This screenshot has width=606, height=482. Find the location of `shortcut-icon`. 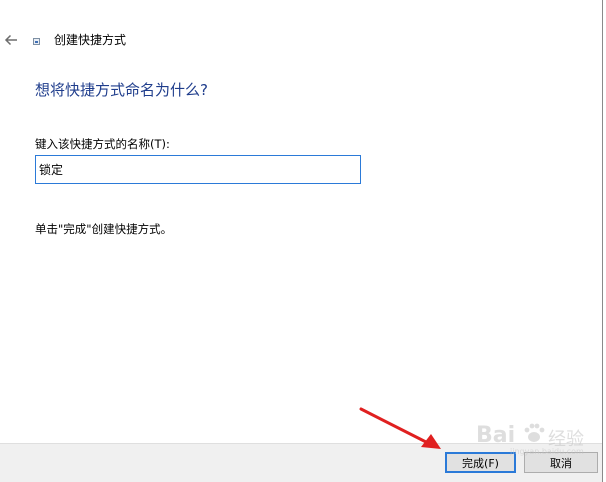

shortcut-icon is located at coordinates (36, 41).